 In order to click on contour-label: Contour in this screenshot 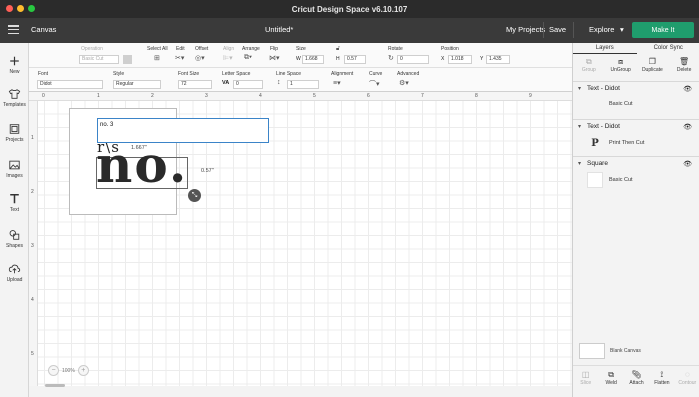, I will do `click(687, 383)`.